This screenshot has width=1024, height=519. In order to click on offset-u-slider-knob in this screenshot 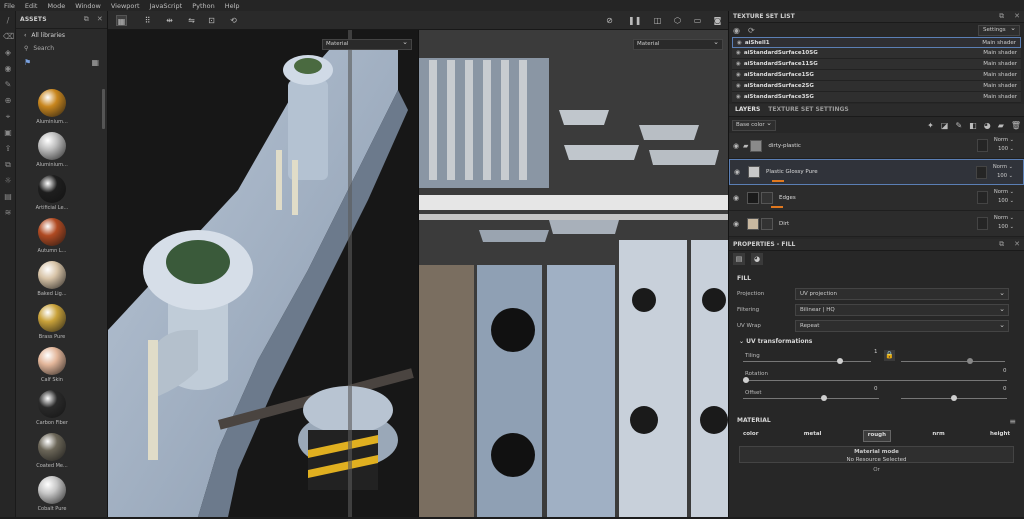, I will do `click(824, 398)`.